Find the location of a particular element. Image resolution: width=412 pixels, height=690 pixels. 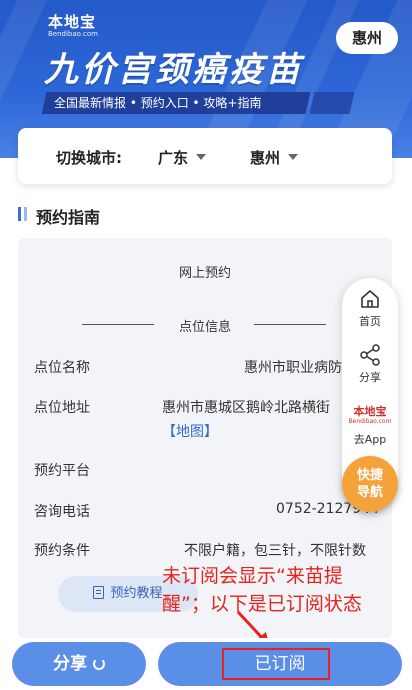

page-title: 九价宫颈癌疫苗 is located at coordinates (173, 70).